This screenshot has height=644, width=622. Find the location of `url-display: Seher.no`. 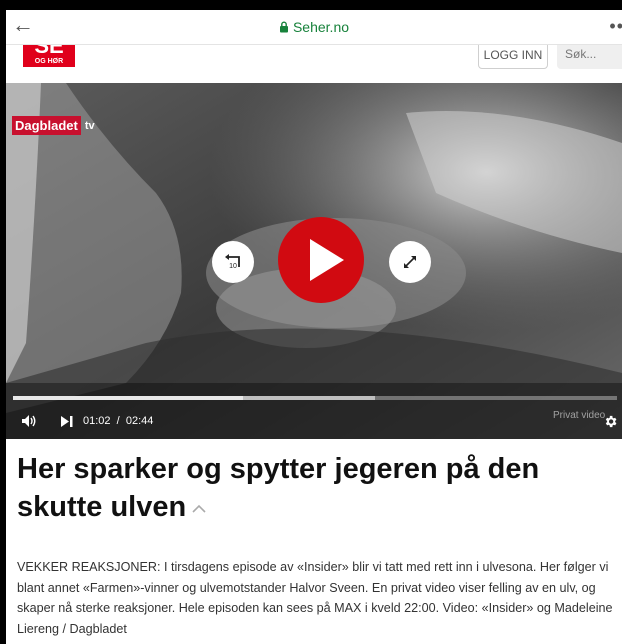

url-display: Seher.no is located at coordinates (314, 27).